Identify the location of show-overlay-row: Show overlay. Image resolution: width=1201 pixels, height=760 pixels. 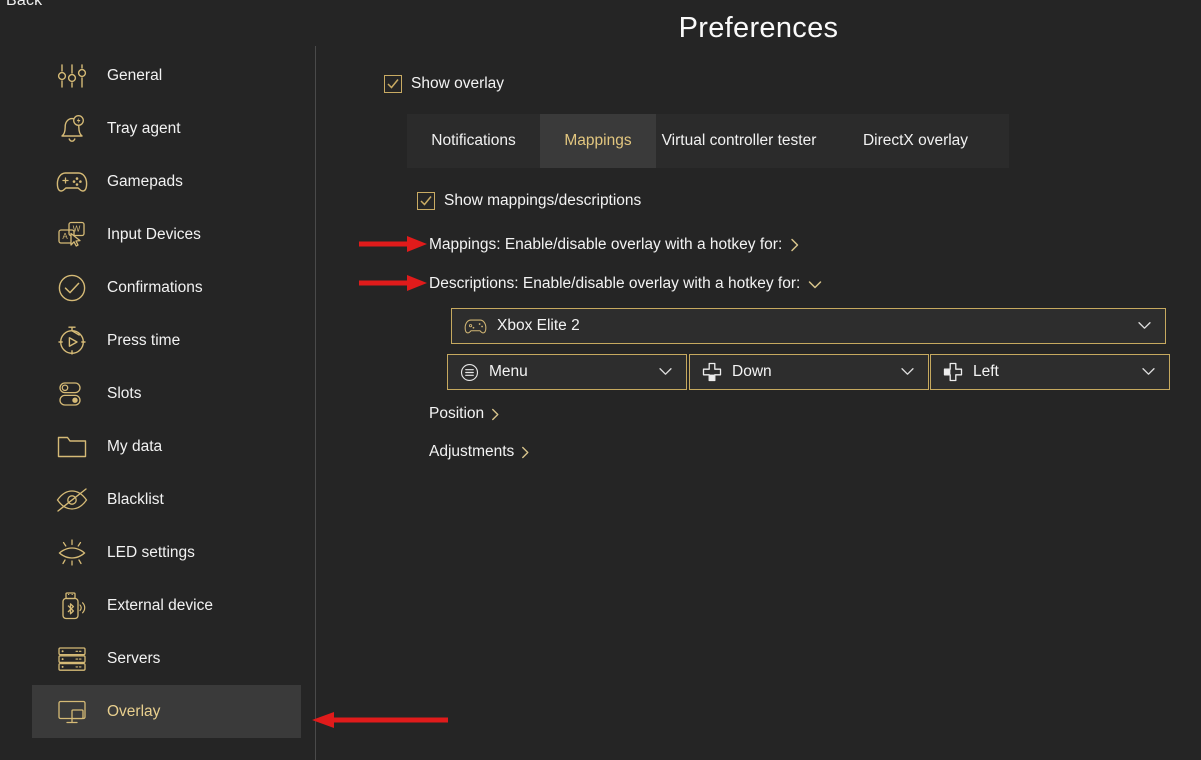
(444, 84).